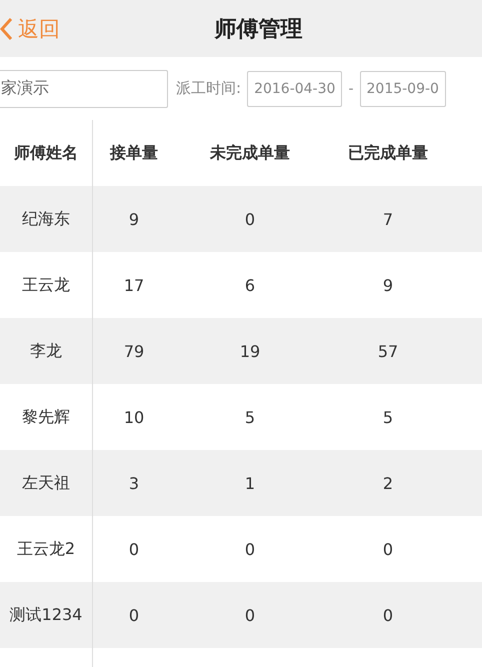 This screenshot has height=667, width=482. What do you see at coordinates (250, 285) in the screenshot?
I see `table-cell-text: 6` at bounding box center [250, 285].